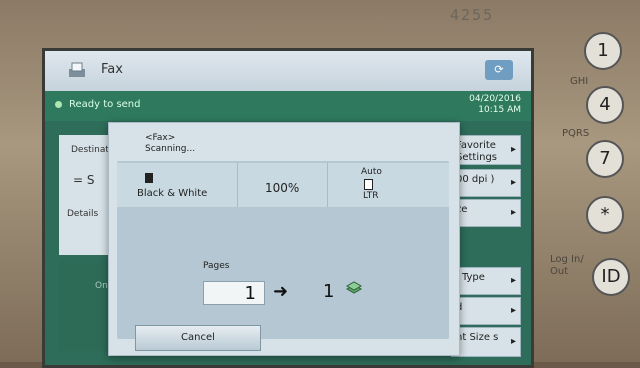  Describe the element at coordinates (388, 185) in the screenshot. I see `paper-cell: Auto LTR` at that location.